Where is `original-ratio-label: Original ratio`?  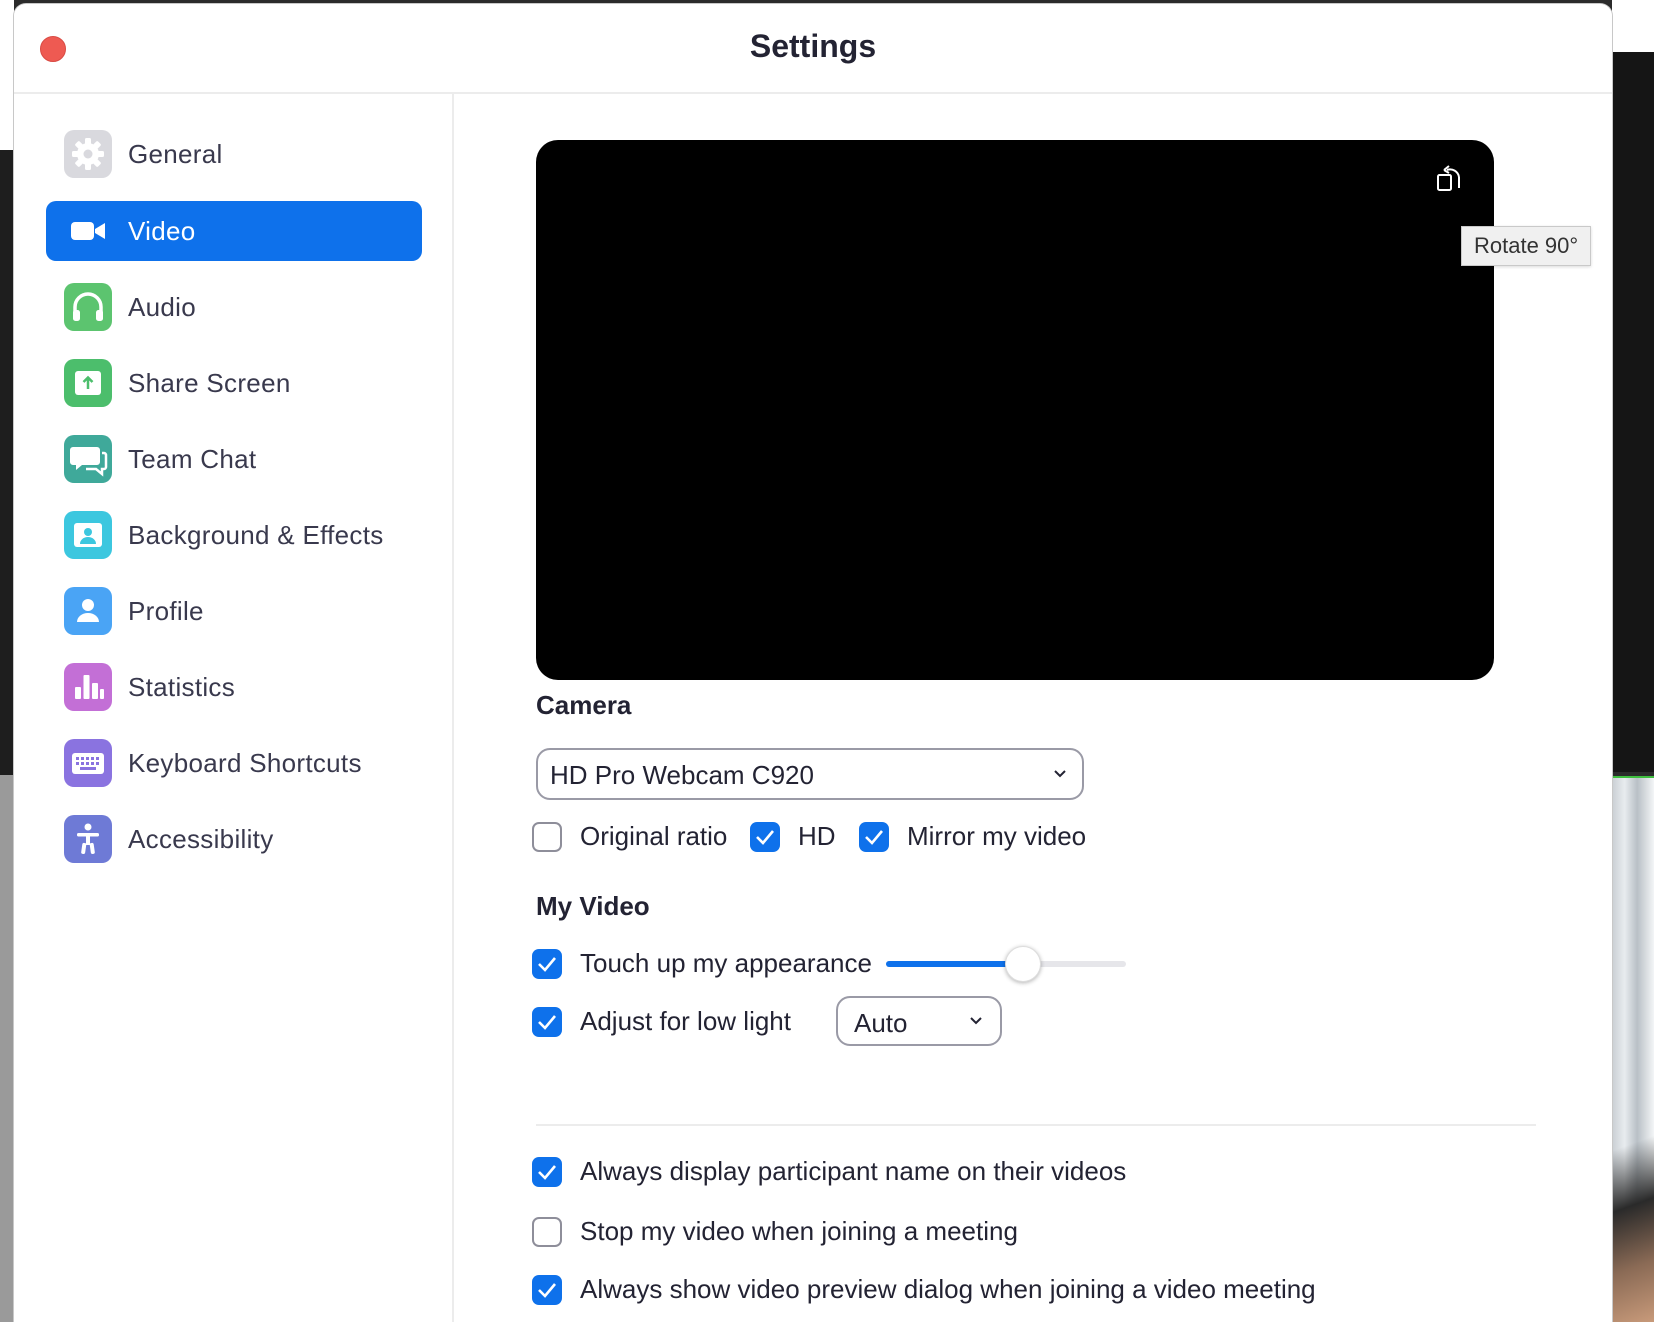 original-ratio-label: Original ratio is located at coordinates (654, 836).